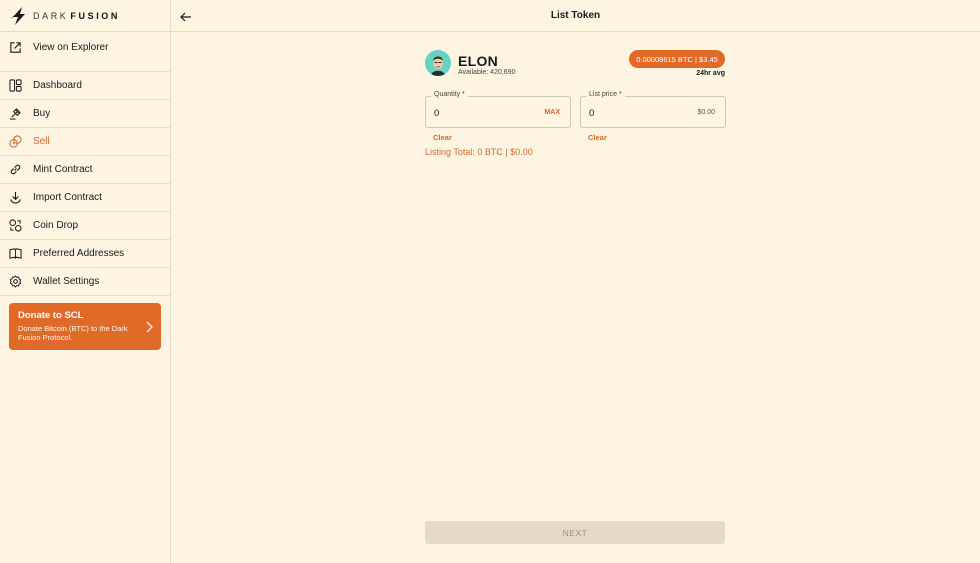 The width and height of the screenshot is (980, 563). What do you see at coordinates (57, 85) in the screenshot?
I see `sidebar-item-label: Dashboard` at bounding box center [57, 85].